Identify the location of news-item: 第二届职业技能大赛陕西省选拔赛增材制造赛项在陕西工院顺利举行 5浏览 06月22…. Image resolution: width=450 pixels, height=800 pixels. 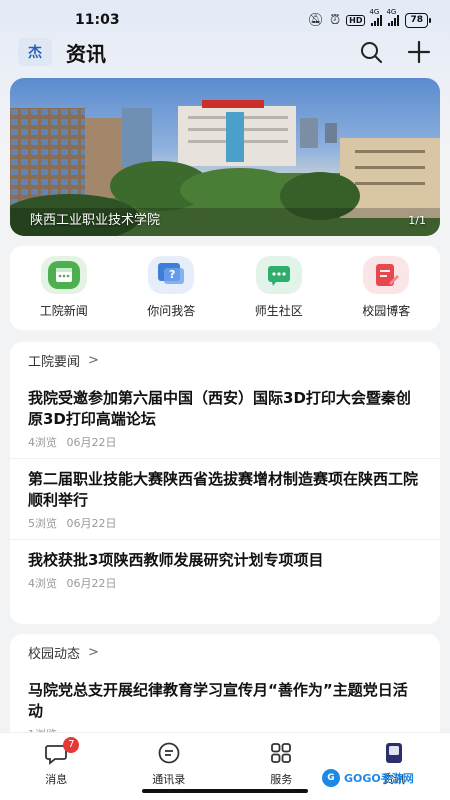
(225, 498).